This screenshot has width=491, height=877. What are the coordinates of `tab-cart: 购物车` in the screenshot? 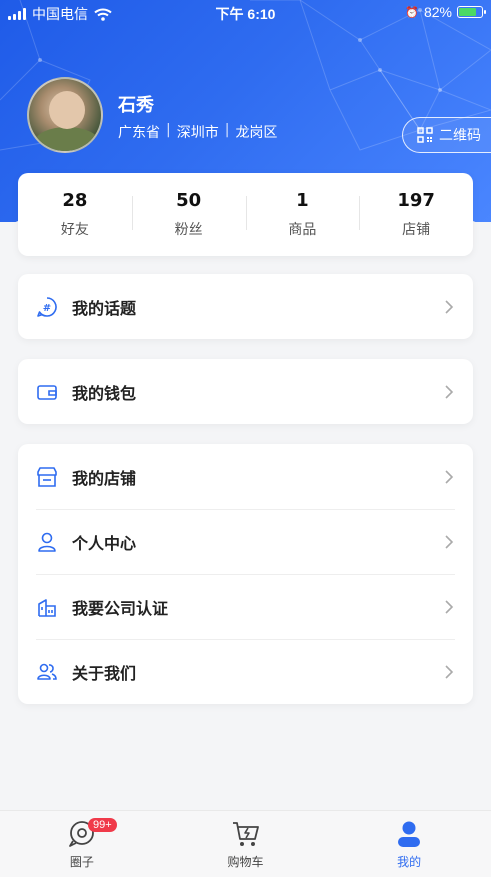 It's located at (246, 844).